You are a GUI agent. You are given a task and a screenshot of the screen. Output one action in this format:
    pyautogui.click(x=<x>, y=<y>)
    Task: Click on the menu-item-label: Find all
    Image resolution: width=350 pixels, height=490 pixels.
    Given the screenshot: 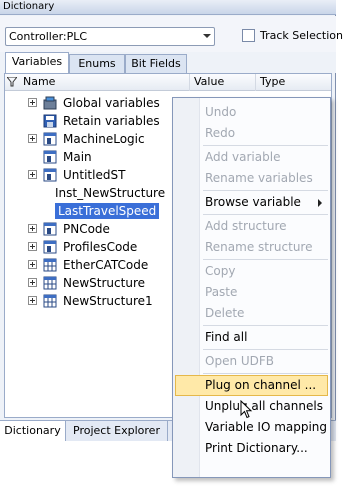 What is the action you would take?
    pyautogui.click(x=226, y=337)
    